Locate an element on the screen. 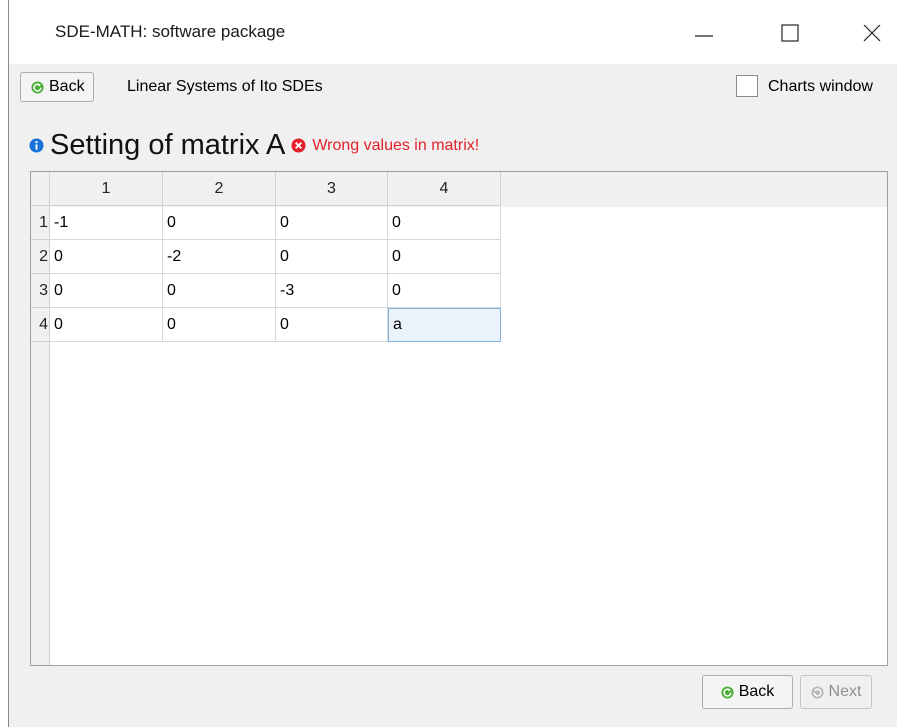 Image resolution: width=897 pixels, height=727 pixels. column-header: 2 is located at coordinates (219, 189).